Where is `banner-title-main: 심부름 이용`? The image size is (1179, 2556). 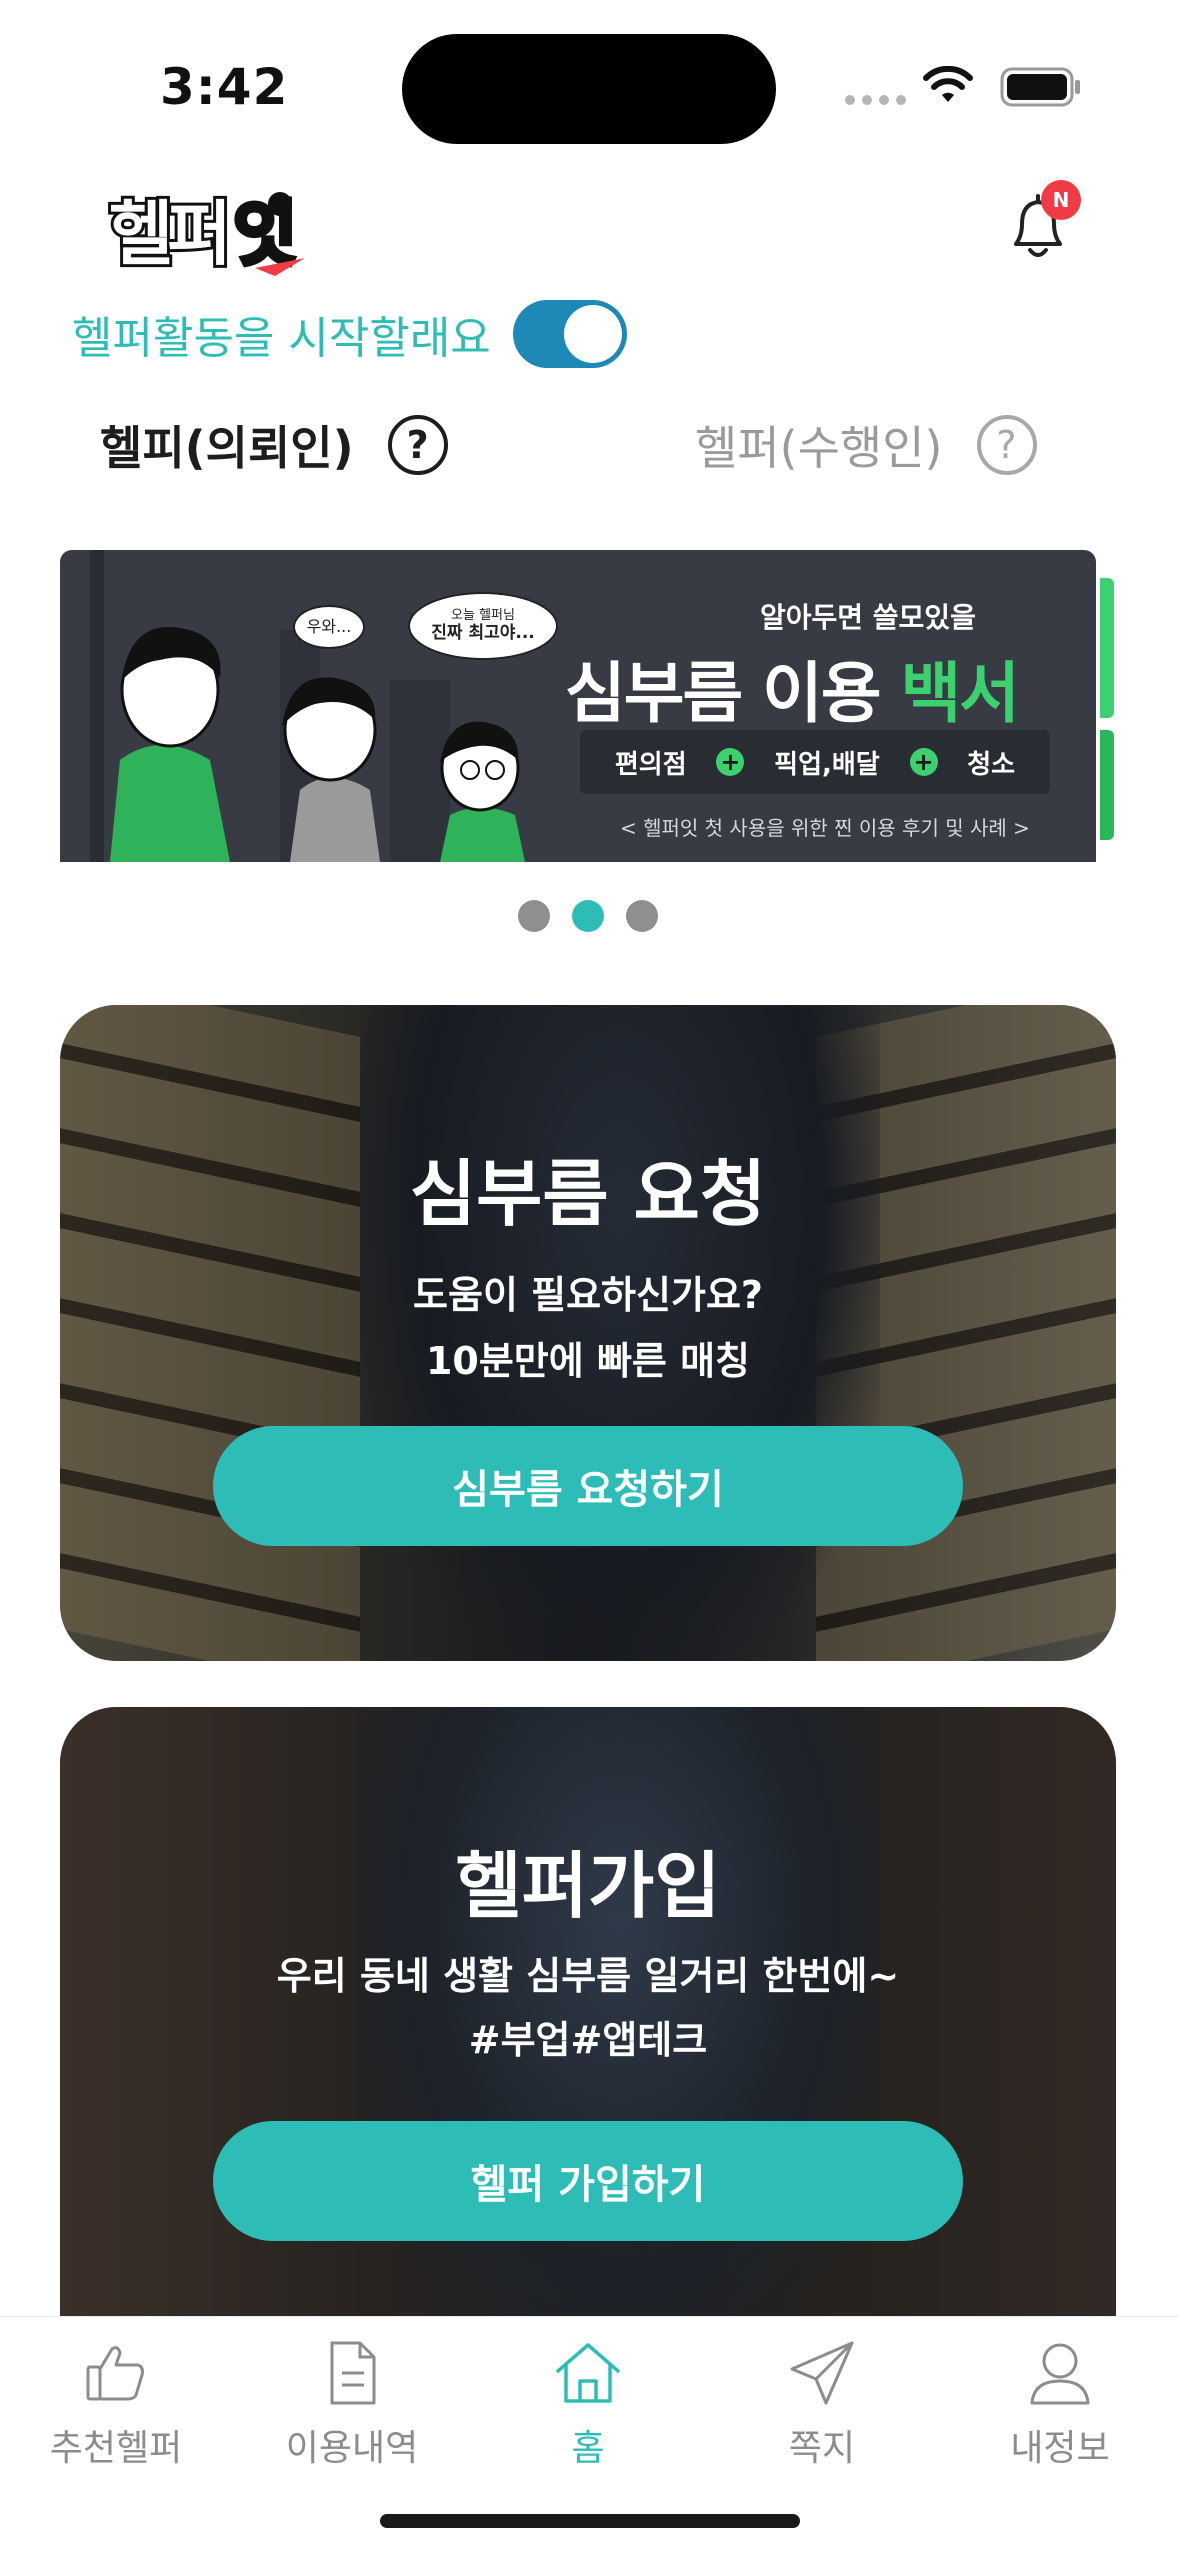 banner-title-main: 심부름 이용 is located at coordinates (733, 693).